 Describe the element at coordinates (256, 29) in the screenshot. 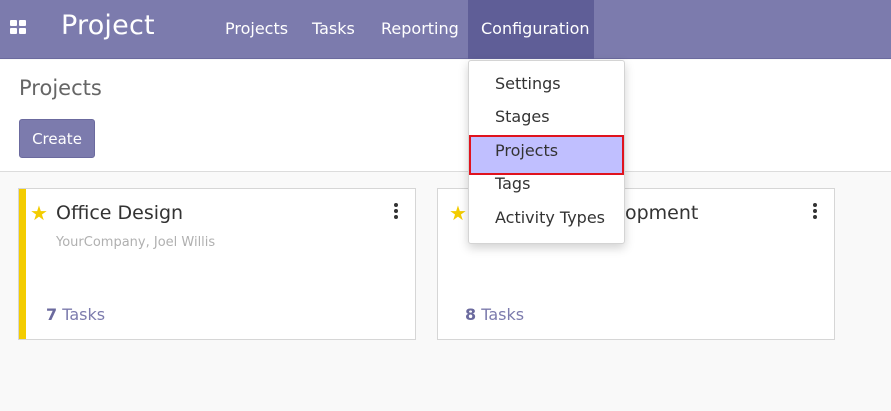

I see `menu-projects: Projects` at that location.